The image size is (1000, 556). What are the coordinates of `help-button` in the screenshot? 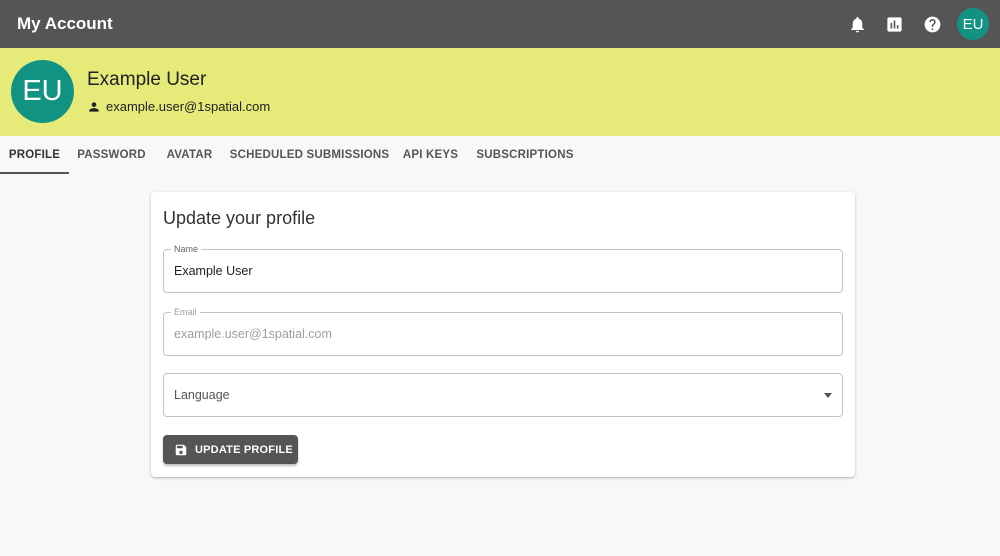 It's located at (932, 24).